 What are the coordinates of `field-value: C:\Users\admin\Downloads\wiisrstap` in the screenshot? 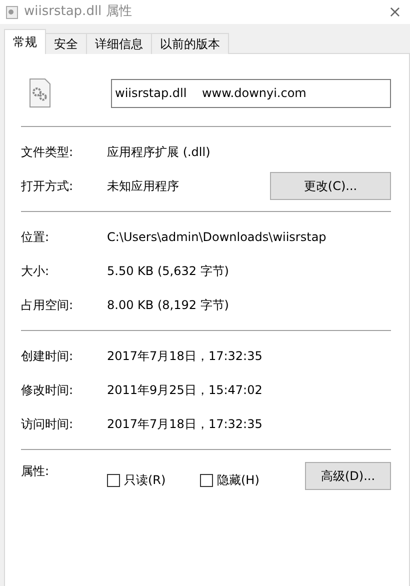 It's located at (216, 237).